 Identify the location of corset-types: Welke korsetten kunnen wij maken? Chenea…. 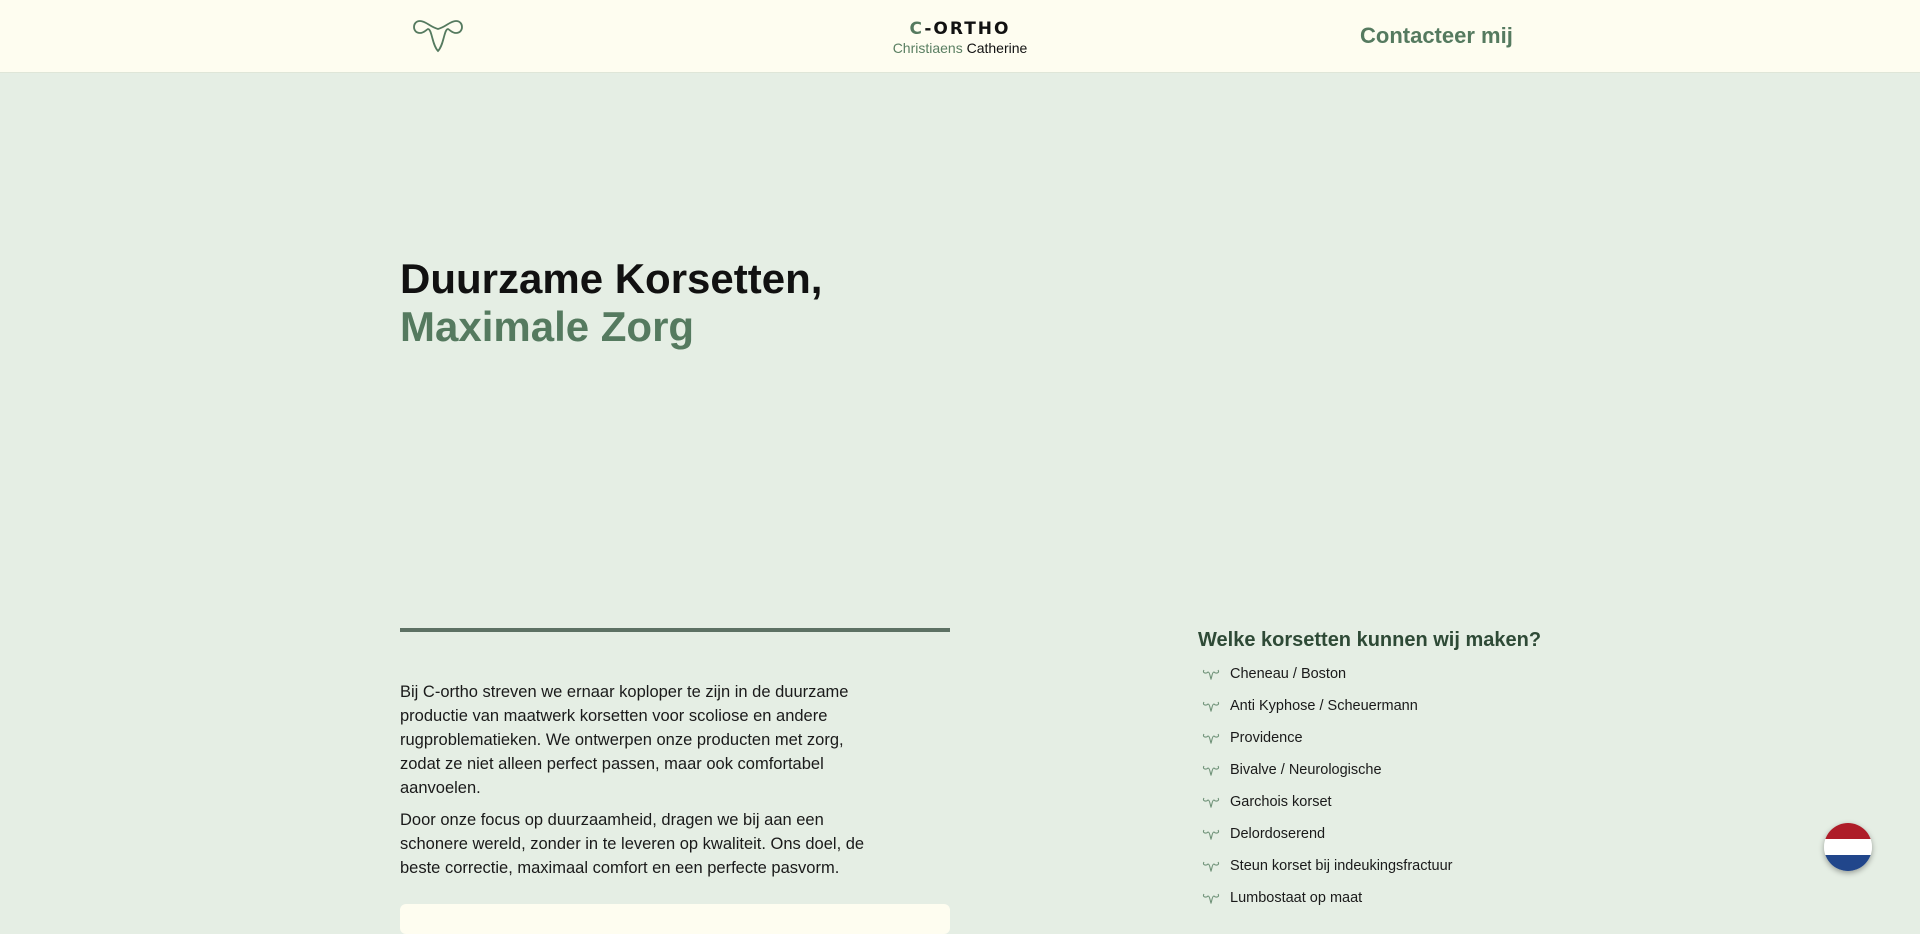
(1398, 771).